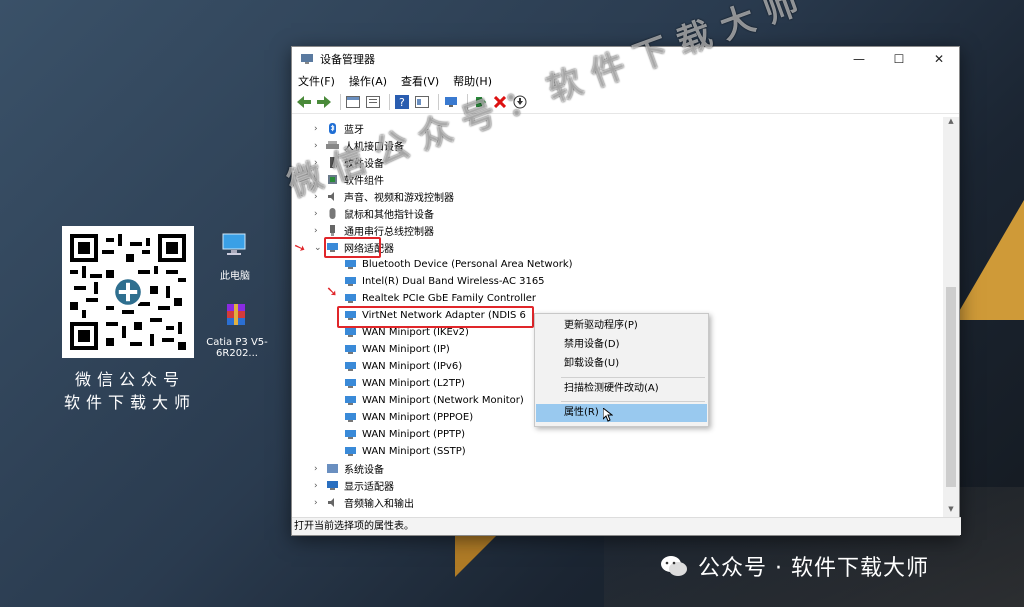 The height and width of the screenshot is (607, 1024). What do you see at coordinates (332, 292) in the screenshot?
I see `annotation-arrow-icon: ➘` at bounding box center [332, 292].